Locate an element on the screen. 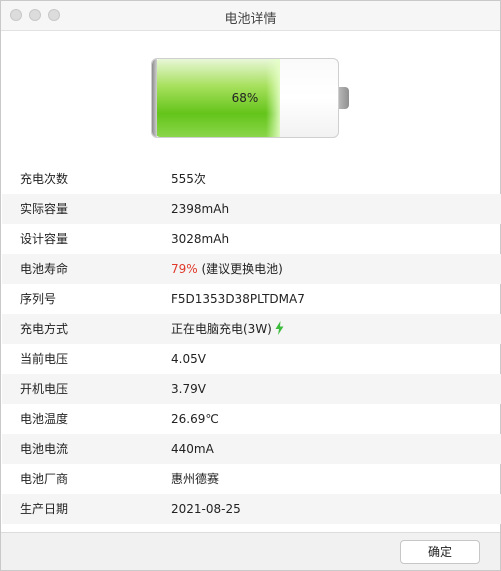 Image resolution: width=501 pixels, height=571 pixels. battery-health-percent: 79% is located at coordinates (184, 269).